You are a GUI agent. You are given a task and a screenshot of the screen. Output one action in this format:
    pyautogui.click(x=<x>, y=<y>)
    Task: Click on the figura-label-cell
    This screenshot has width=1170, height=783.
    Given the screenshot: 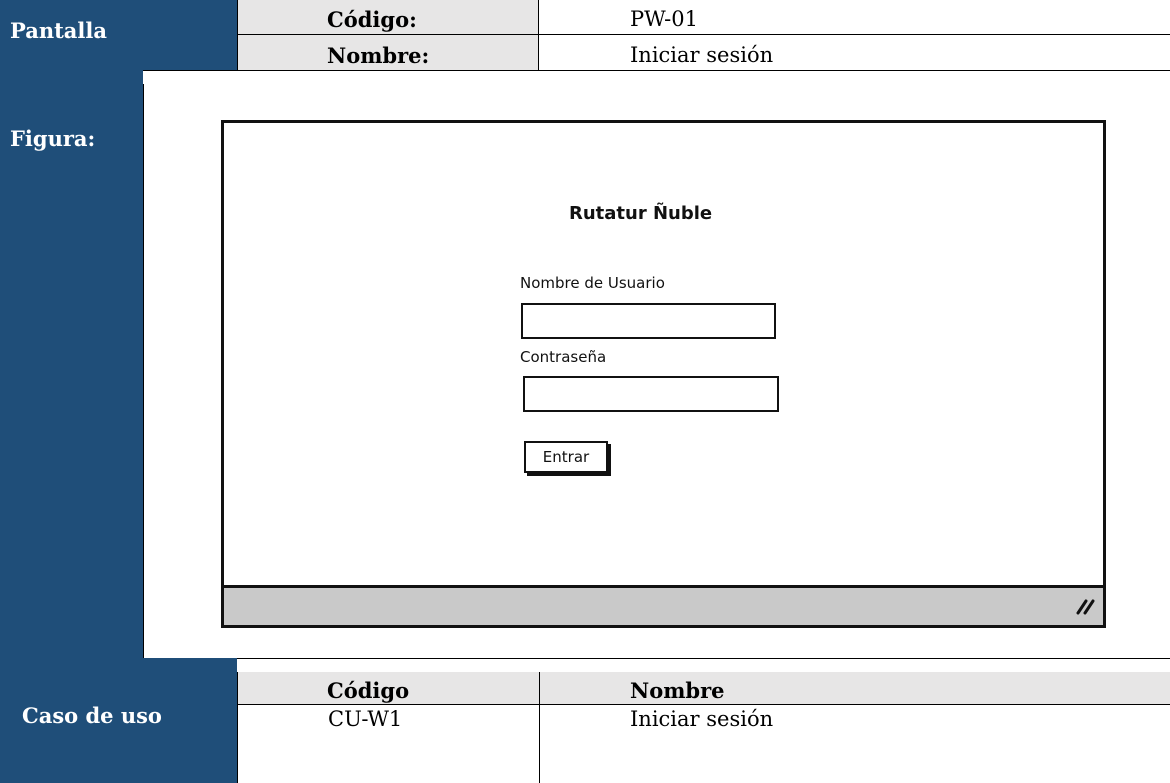 What is the action you would take?
    pyautogui.click(x=71, y=371)
    